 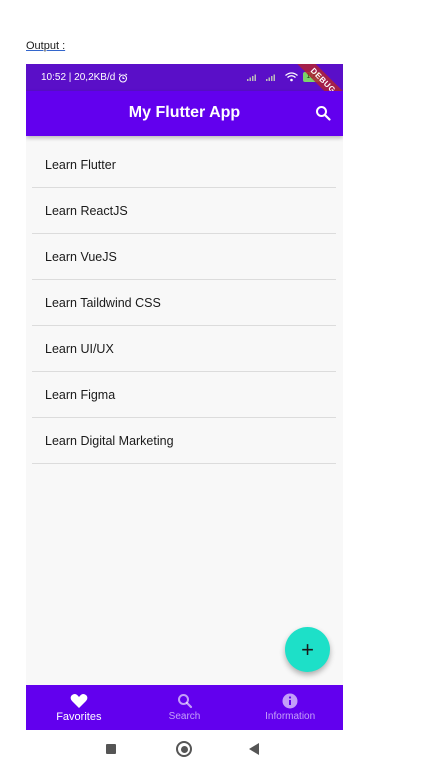 I want to click on list-item: Learn ReactJS, so click(x=184, y=211).